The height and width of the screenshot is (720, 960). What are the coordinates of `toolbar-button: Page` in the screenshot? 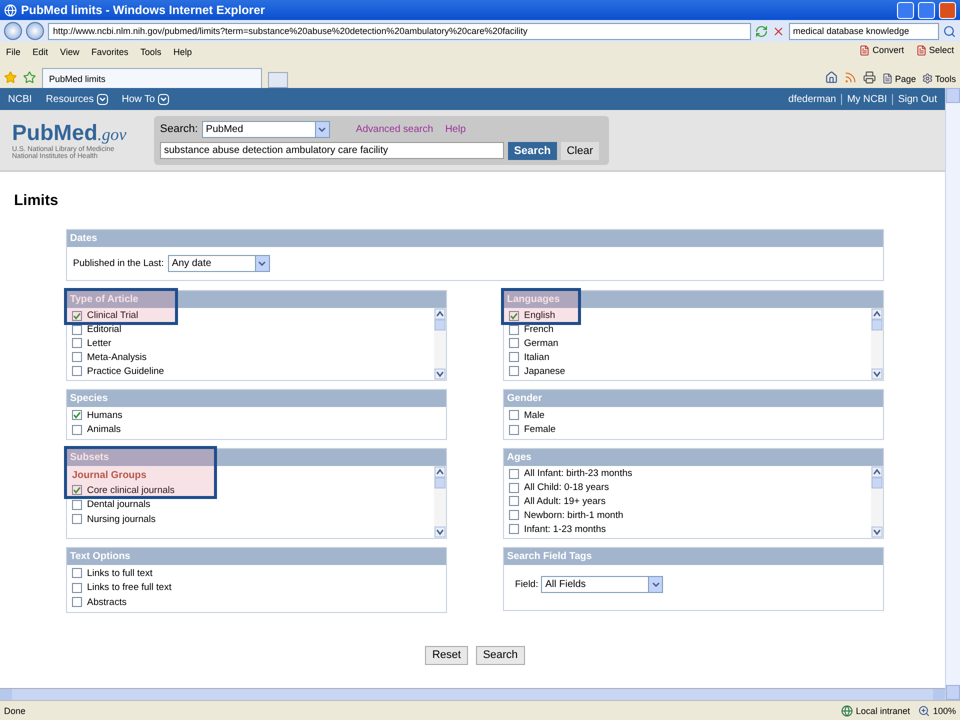 It's located at (905, 79).